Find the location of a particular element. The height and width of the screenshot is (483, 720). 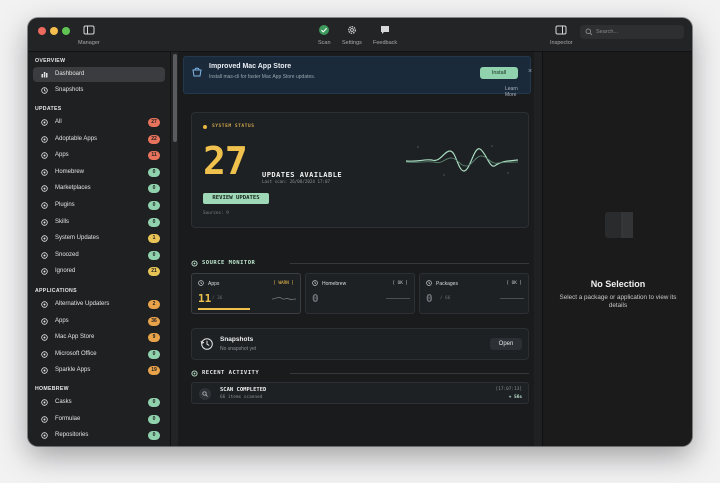

sidebar-item-formulae: Formulae 0 is located at coordinates (99, 419).